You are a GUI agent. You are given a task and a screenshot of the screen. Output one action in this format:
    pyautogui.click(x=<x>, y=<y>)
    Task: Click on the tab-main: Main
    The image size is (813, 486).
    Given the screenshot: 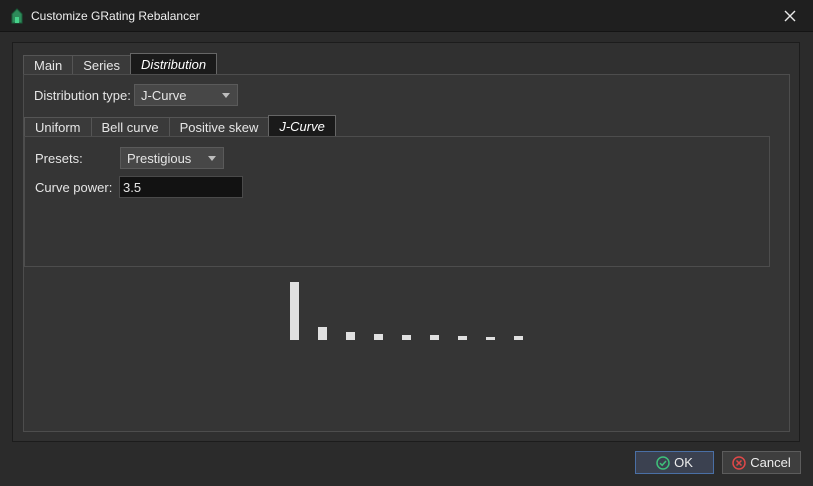 What is the action you would take?
    pyautogui.click(x=48, y=65)
    